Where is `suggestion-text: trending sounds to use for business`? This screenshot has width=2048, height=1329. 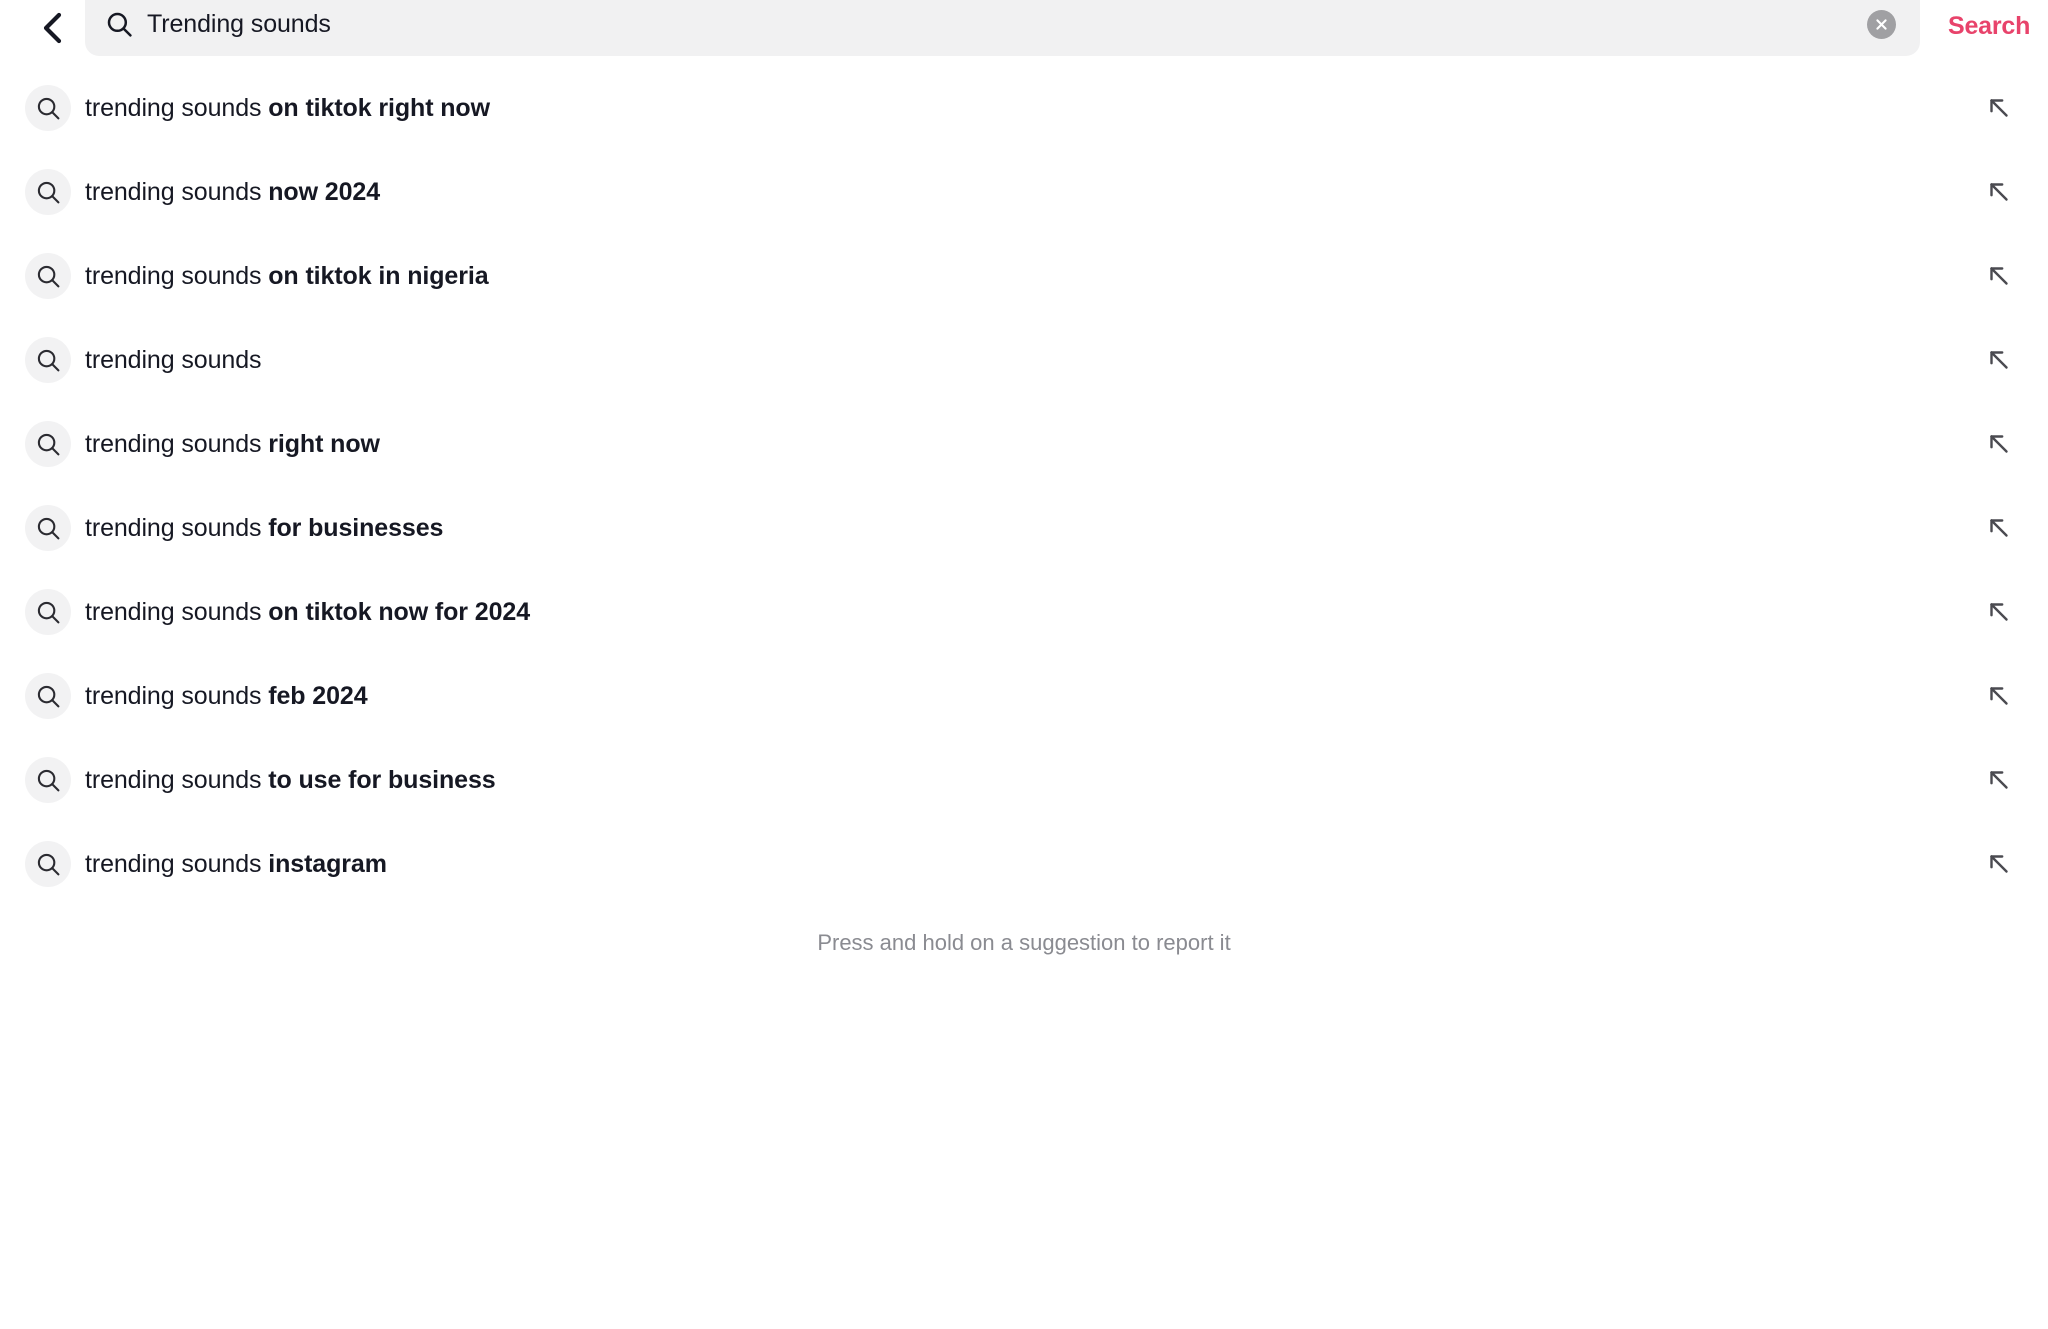 suggestion-text: trending sounds to use for business is located at coordinates (1028, 780).